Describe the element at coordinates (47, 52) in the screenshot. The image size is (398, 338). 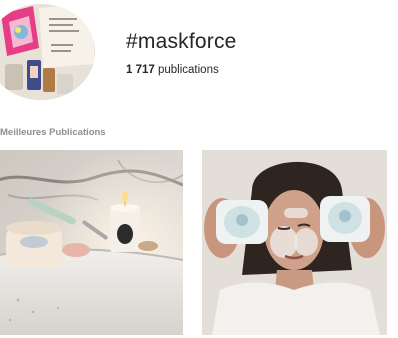
I see `hashtag-avatar` at that location.